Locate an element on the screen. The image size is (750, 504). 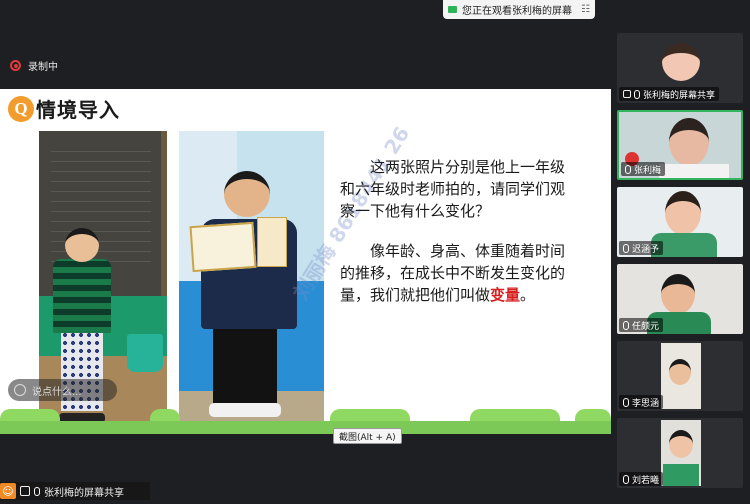
emoji-icon is located at coordinates (20, 390).